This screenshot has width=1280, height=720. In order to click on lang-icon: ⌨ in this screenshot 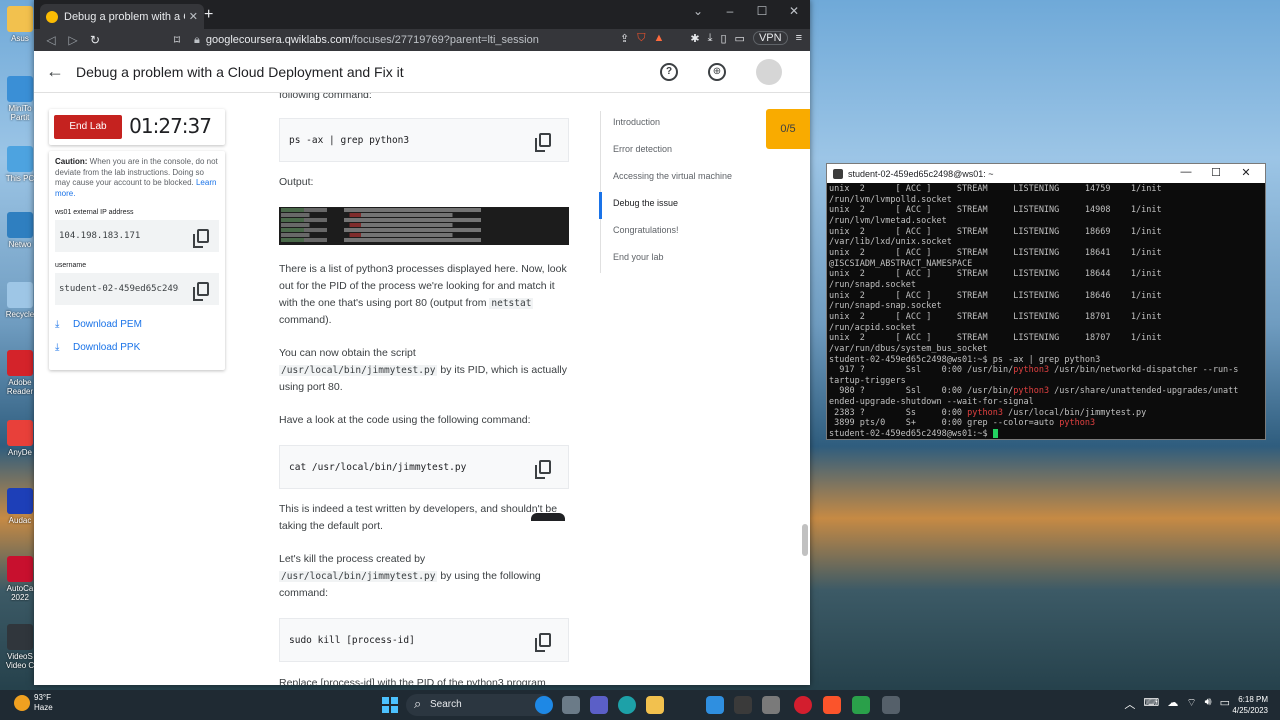, I will do `click(1151, 704)`.